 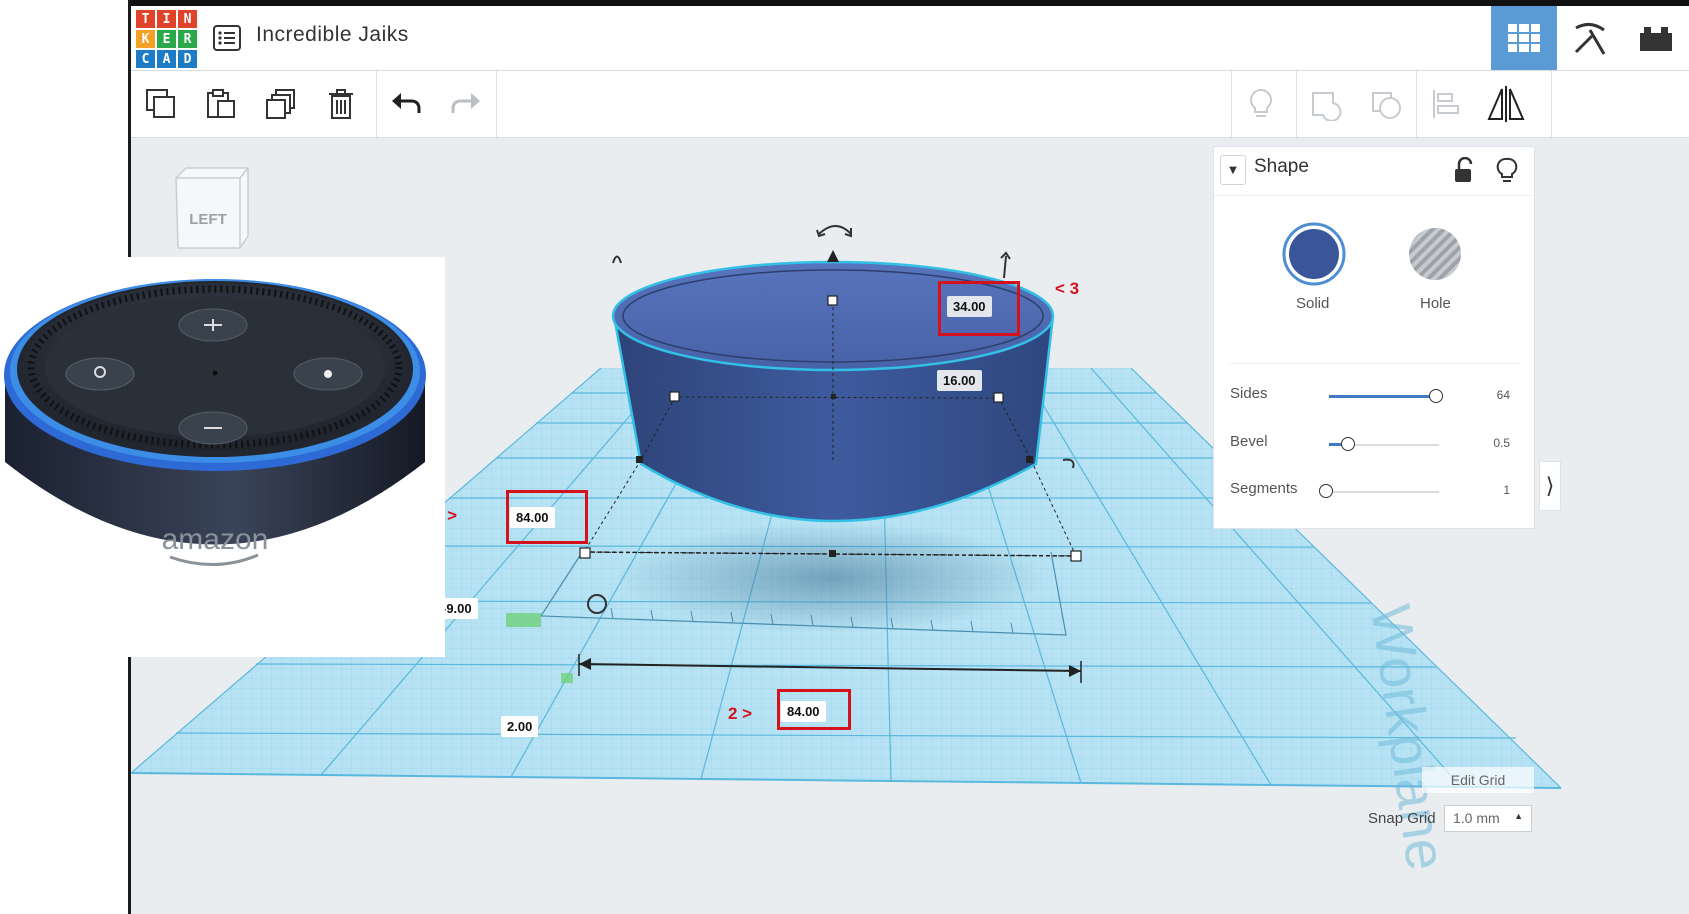 What do you see at coordinates (831, 578) in the screenshot?
I see `shape-shadow` at bounding box center [831, 578].